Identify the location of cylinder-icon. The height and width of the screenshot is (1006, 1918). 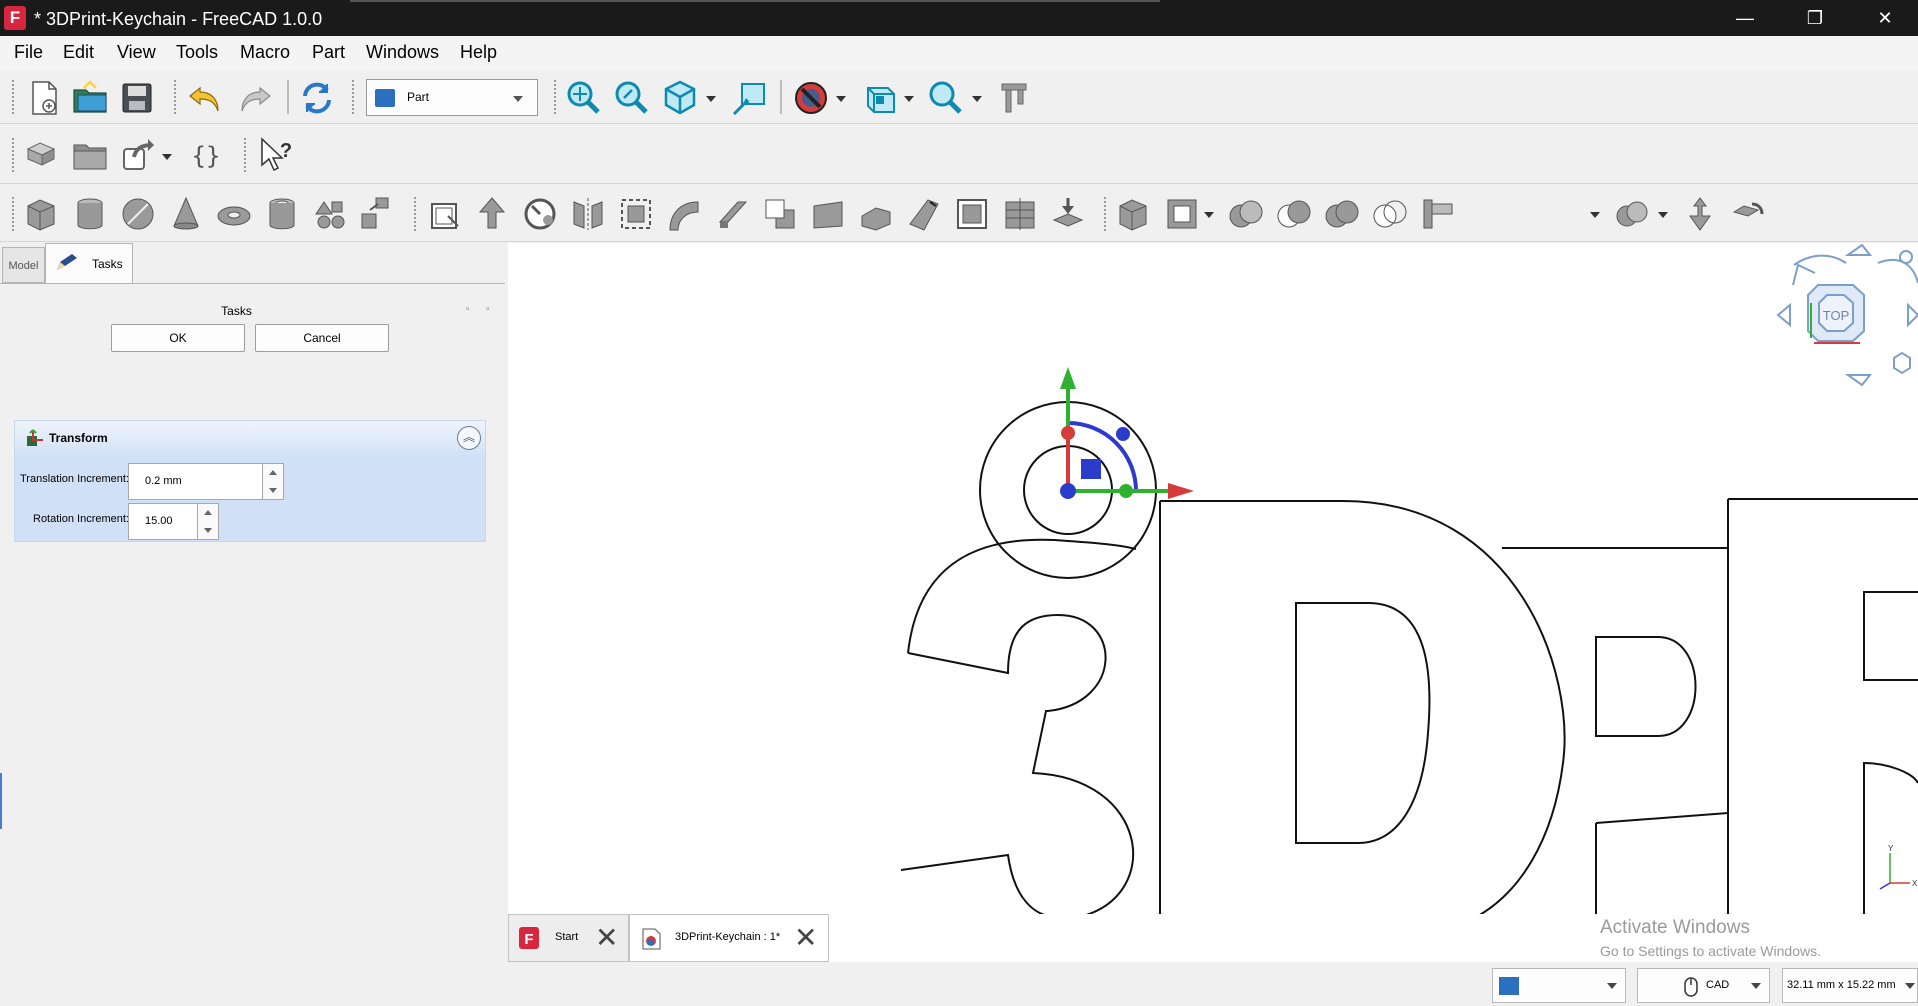
(90, 214).